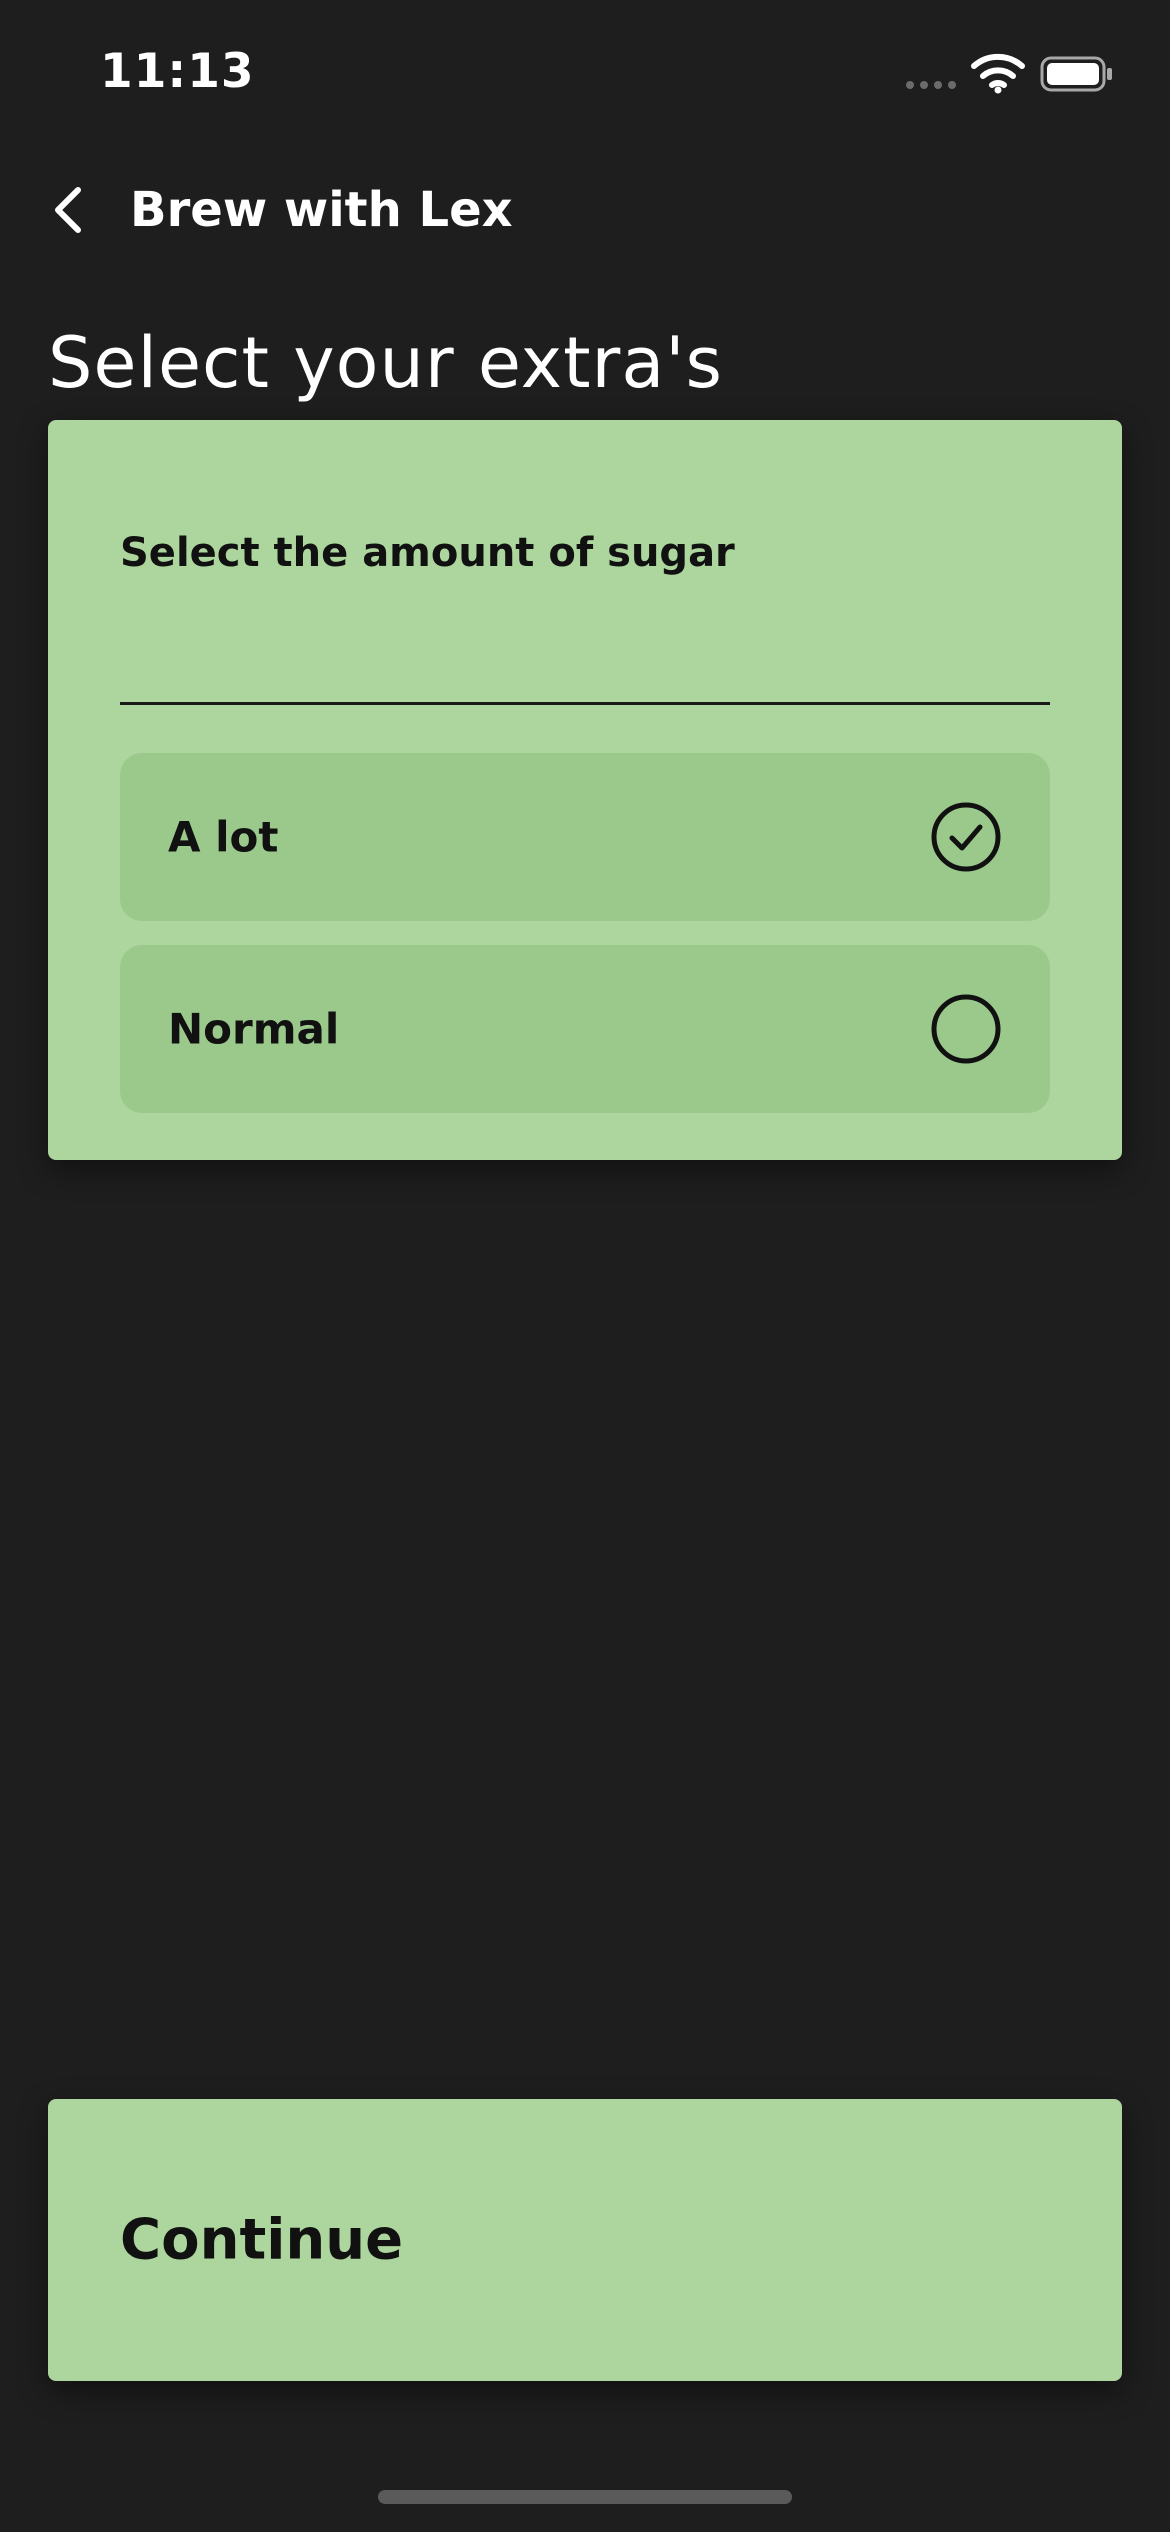  Describe the element at coordinates (585, 75) in the screenshot. I see `status-bar: 11:13` at that location.